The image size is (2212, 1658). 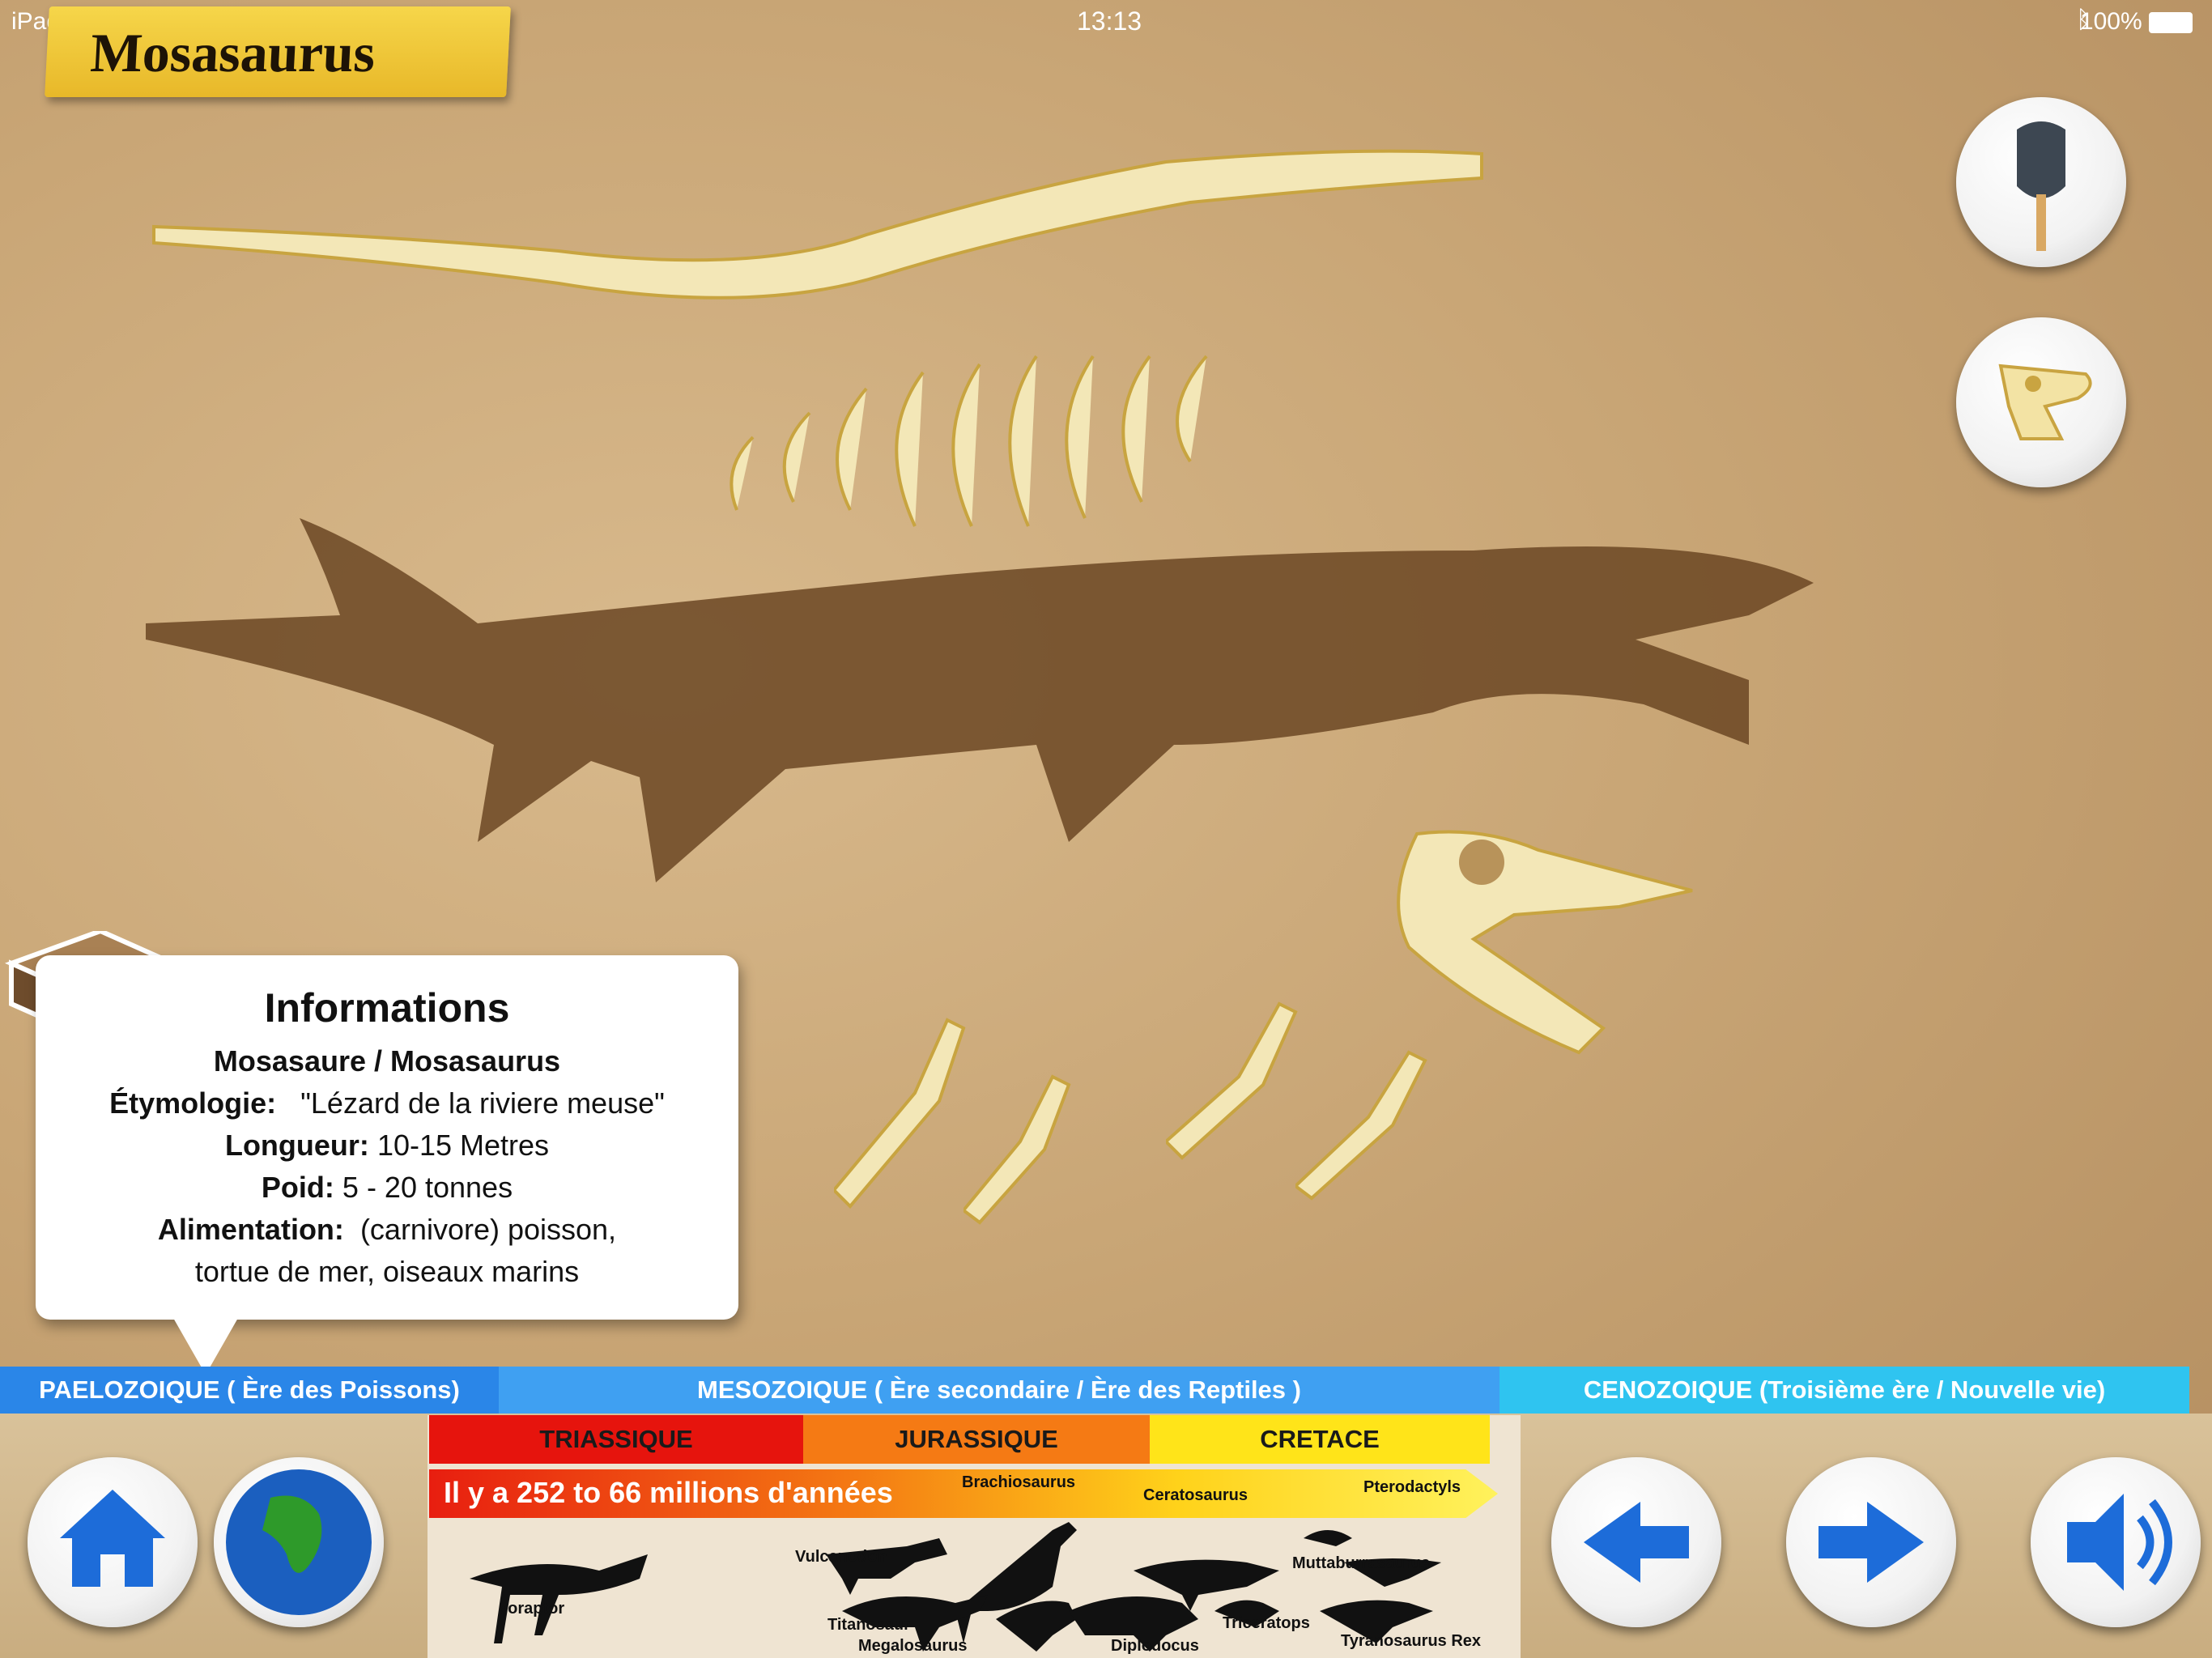 I want to click on arrow-left-icon, so click(x=1637, y=1542).